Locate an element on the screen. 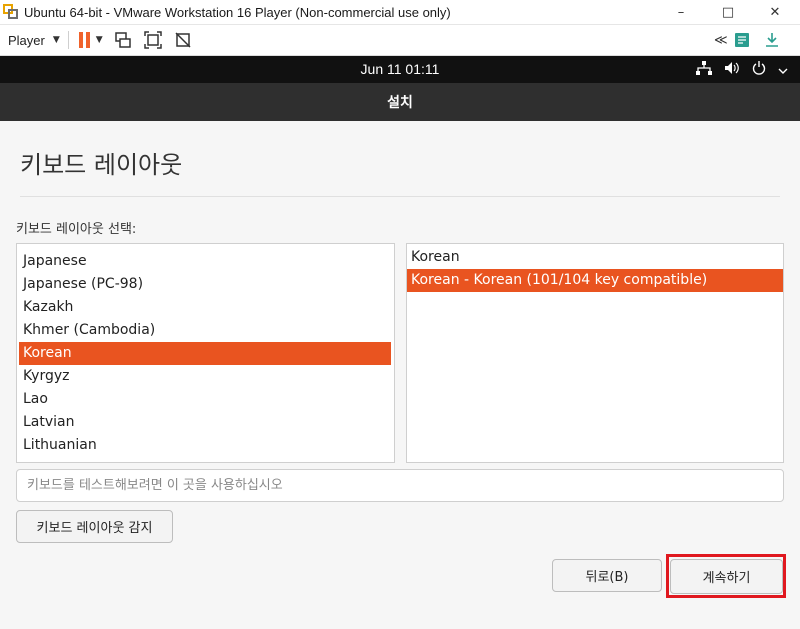  layout-list-item: Japanese (PC-98) is located at coordinates (205, 284).